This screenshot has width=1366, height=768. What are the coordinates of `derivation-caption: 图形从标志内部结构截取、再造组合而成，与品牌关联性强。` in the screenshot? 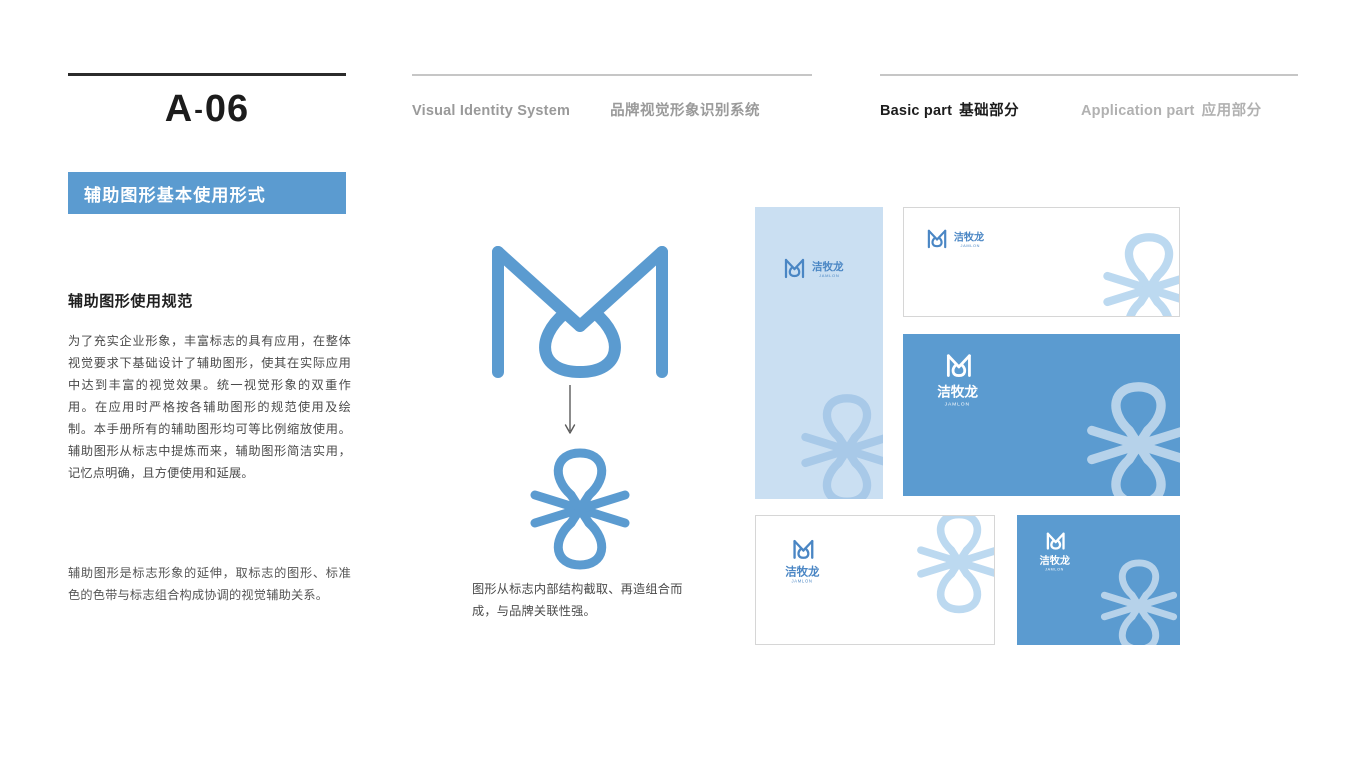 It's located at (577, 600).